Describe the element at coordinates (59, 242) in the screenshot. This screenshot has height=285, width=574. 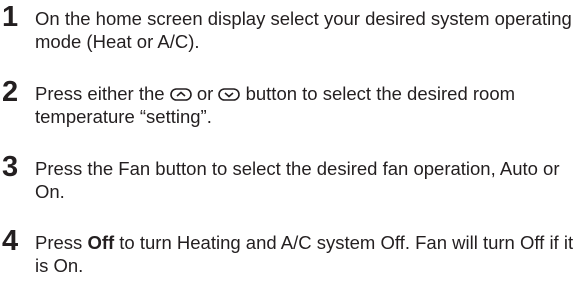
I see `step-text-before: Press` at that location.